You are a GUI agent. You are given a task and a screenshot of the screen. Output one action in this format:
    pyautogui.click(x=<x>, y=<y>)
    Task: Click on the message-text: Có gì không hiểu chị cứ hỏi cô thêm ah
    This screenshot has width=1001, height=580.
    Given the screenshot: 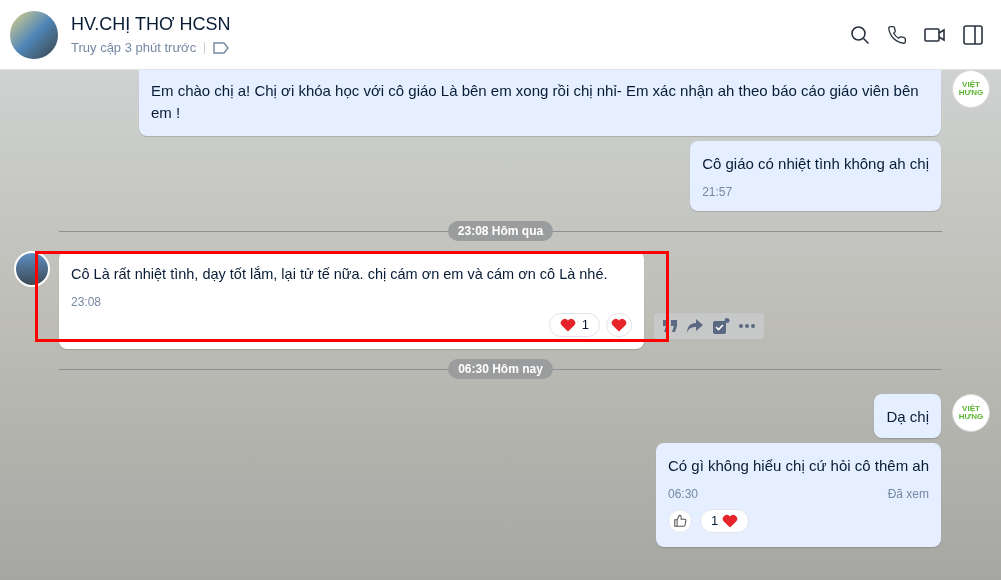 What is the action you would take?
    pyautogui.click(x=798, y=466)
    